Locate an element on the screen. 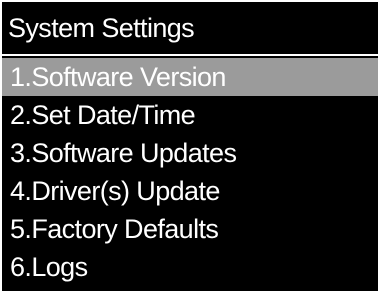 The height and width of the screenshot is (293, 380). menu-item-software-updates: 3.Software Updates is located at coordinates (190, 153).